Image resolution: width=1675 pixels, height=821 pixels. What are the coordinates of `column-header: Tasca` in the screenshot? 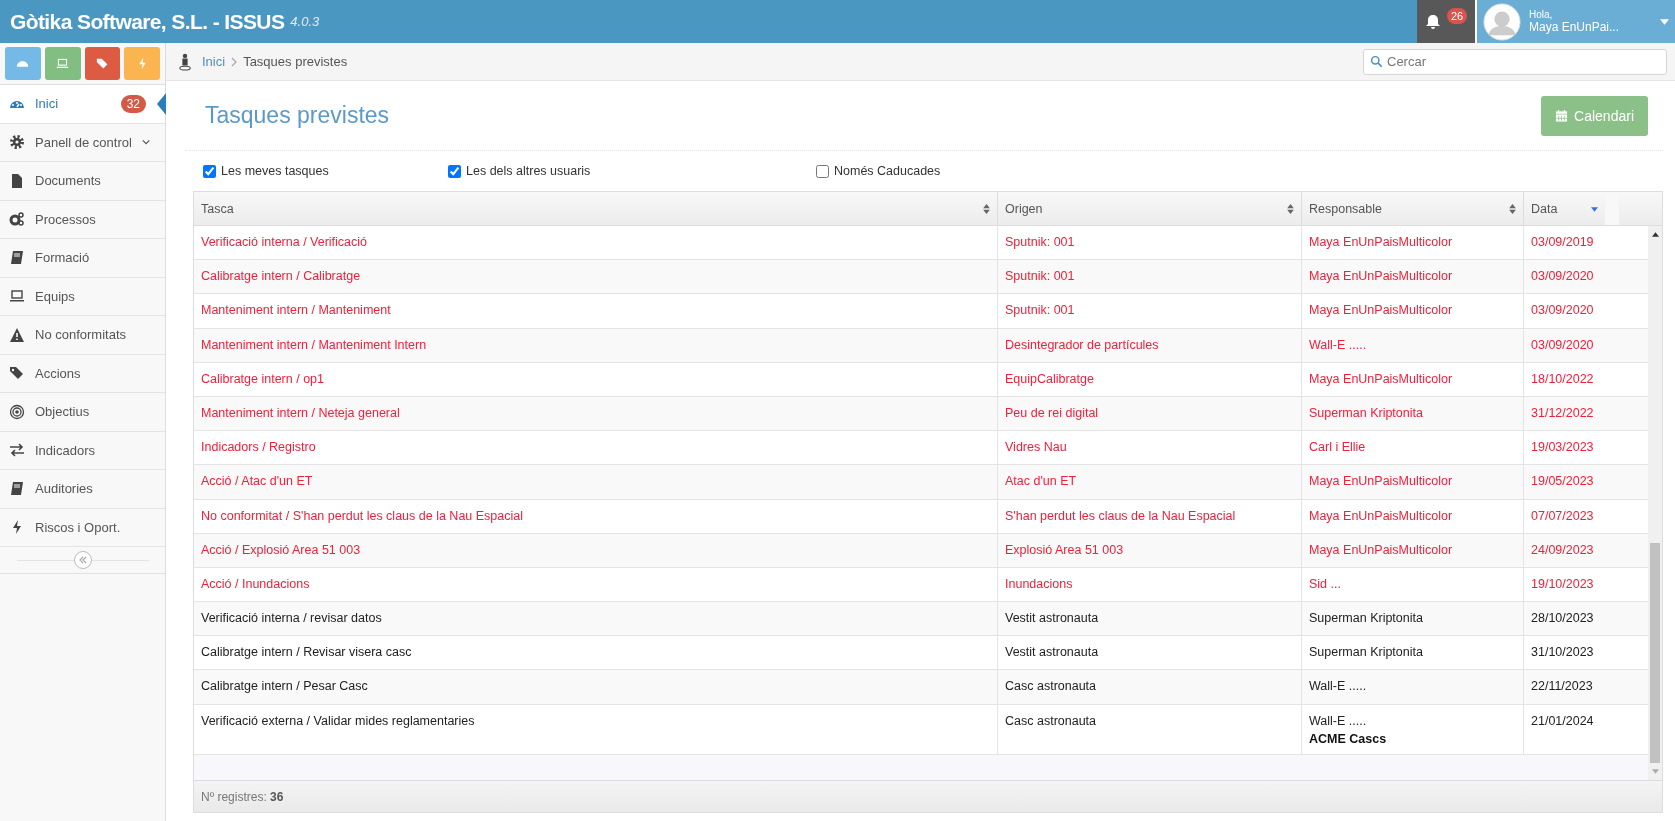 It's located at (596, 208).